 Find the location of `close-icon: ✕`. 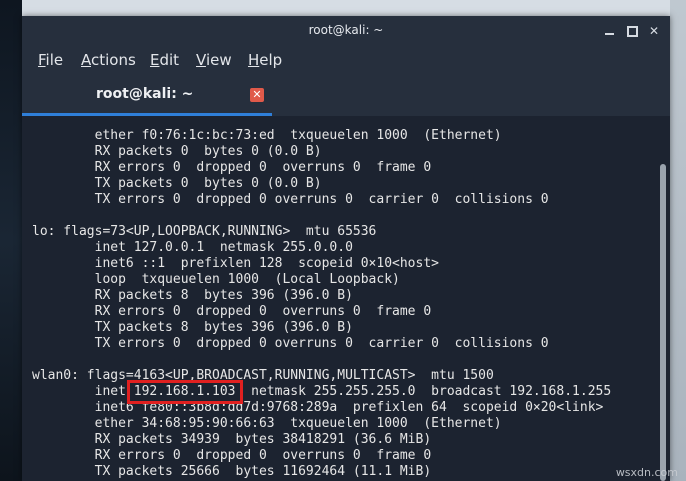

close-icon: ✕ is located at coordinates (654, 31).